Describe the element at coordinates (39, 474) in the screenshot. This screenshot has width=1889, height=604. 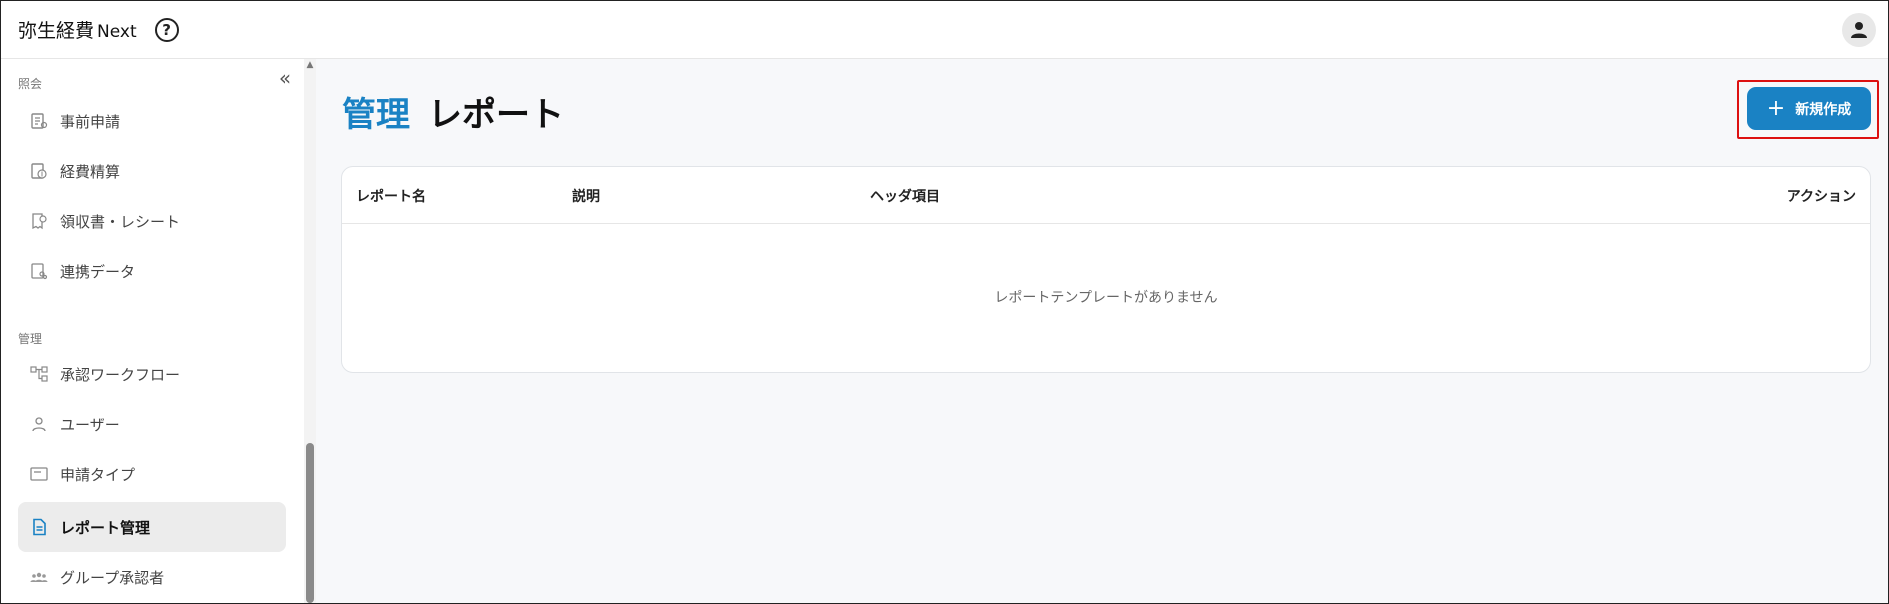
I see `application-type-icon` at that location.